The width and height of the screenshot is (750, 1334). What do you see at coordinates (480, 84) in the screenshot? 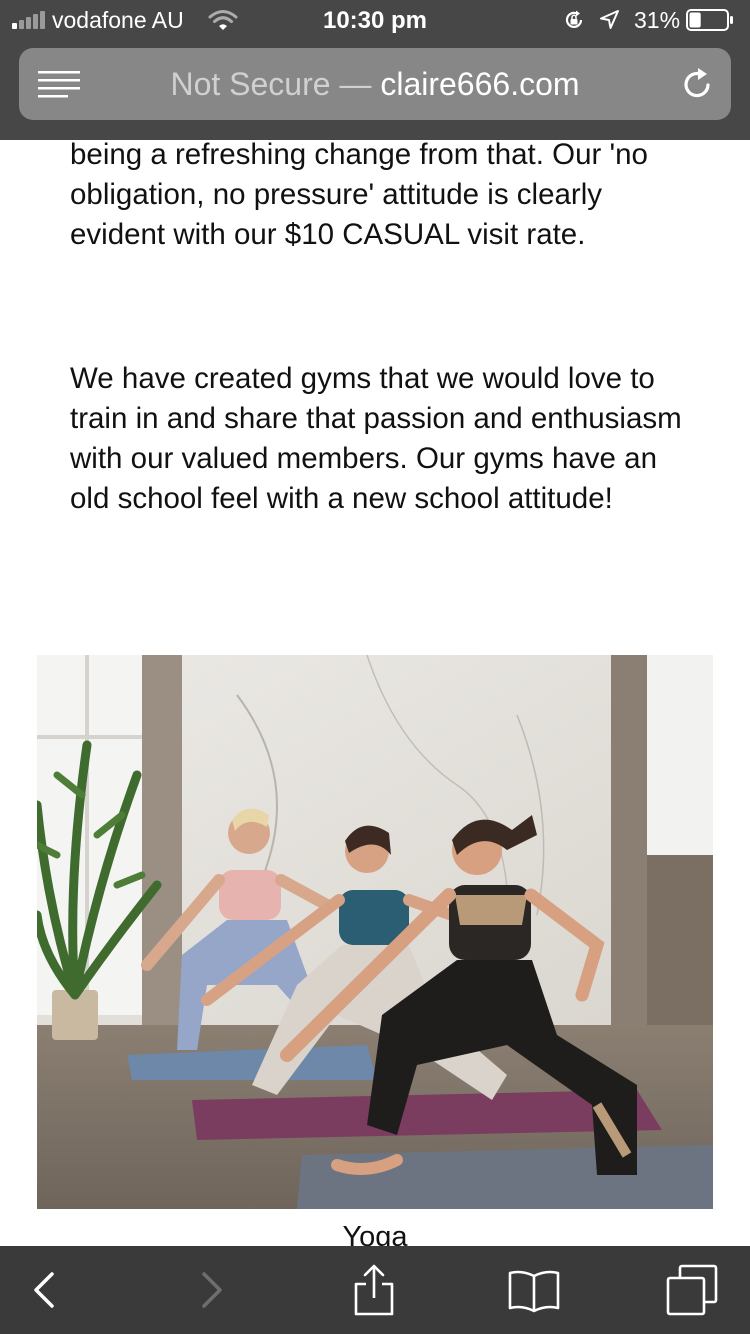
I see `url-domain: claire666.com` at bounding box center [480, 84].